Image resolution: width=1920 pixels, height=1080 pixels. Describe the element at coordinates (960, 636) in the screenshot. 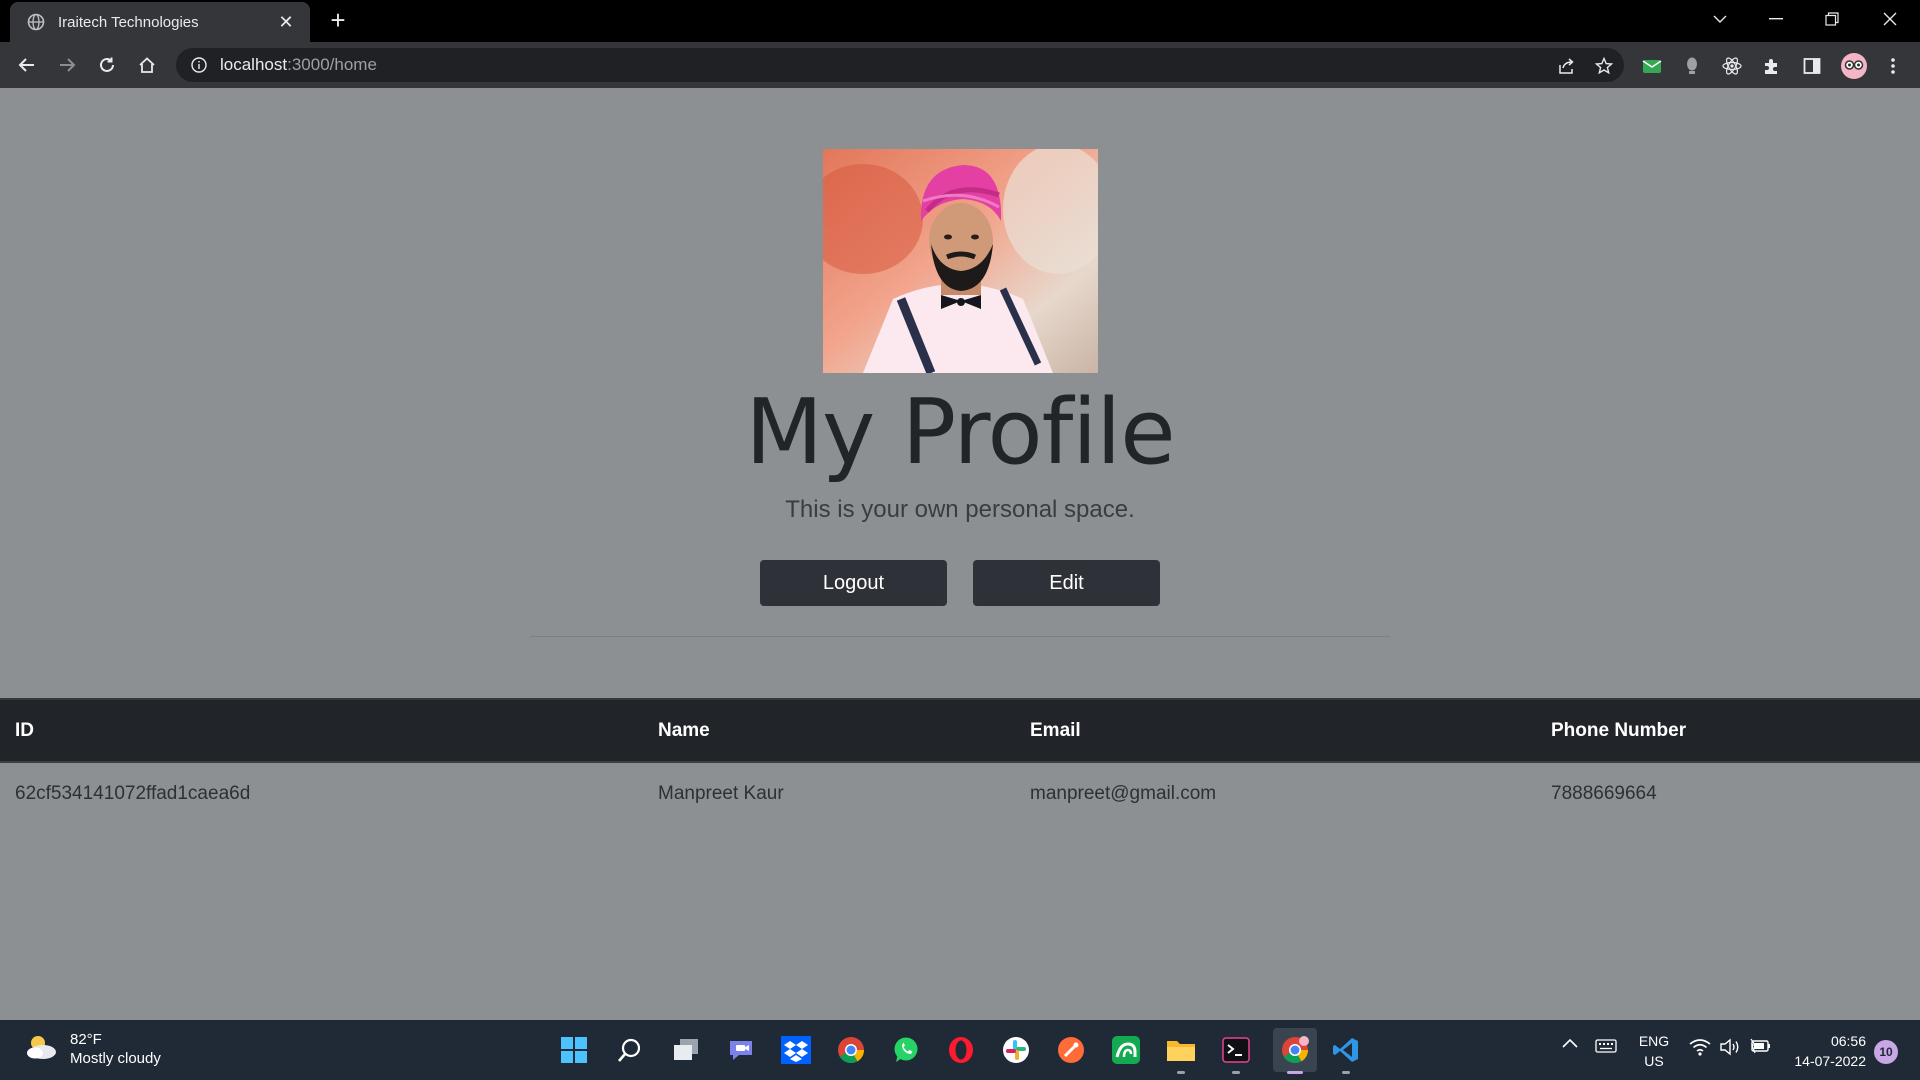

I see `section-divider` at that location.